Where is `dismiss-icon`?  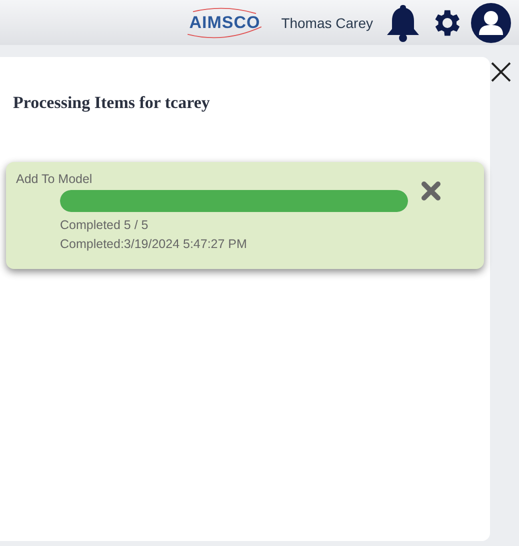
dismiss-icon is located at coordinates (431, 191).